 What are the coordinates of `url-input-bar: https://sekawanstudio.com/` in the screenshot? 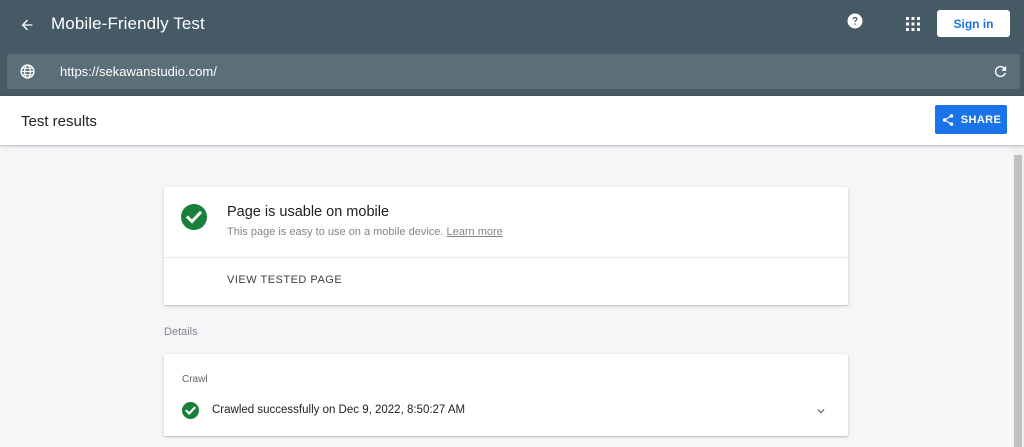 It's located at (513, 71).